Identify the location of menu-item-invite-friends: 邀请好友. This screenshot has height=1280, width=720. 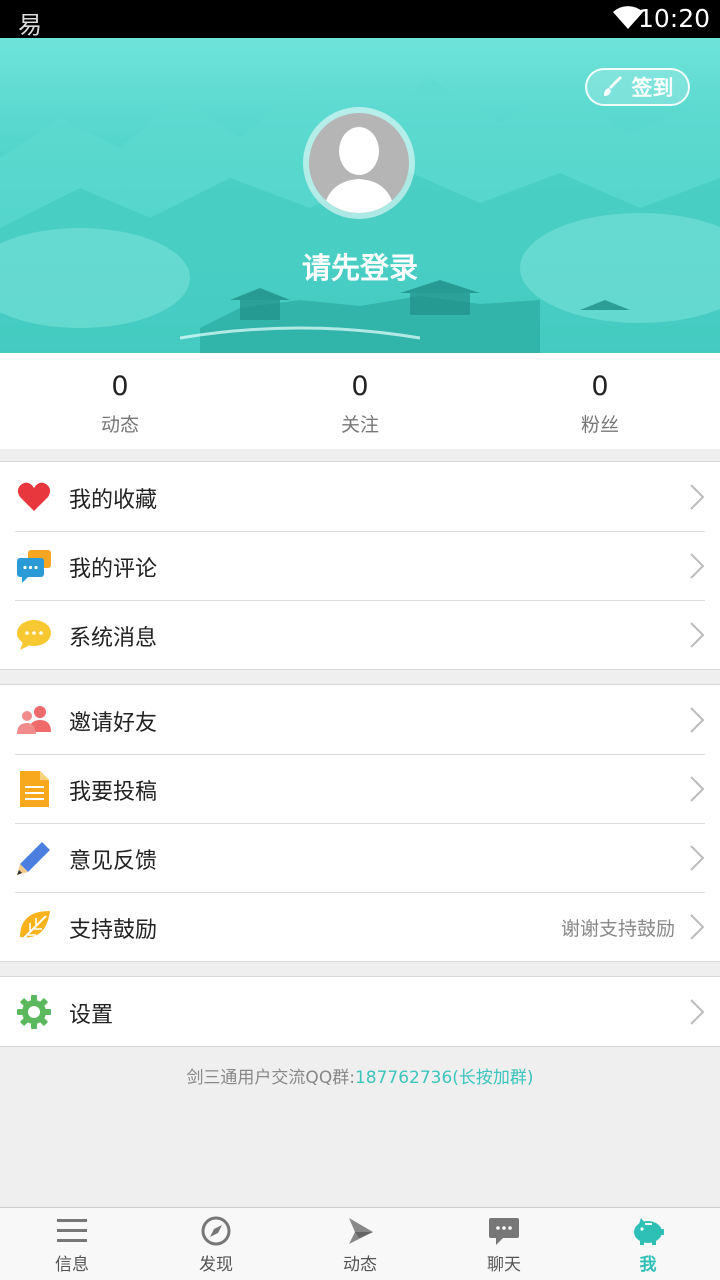
(360, 719).